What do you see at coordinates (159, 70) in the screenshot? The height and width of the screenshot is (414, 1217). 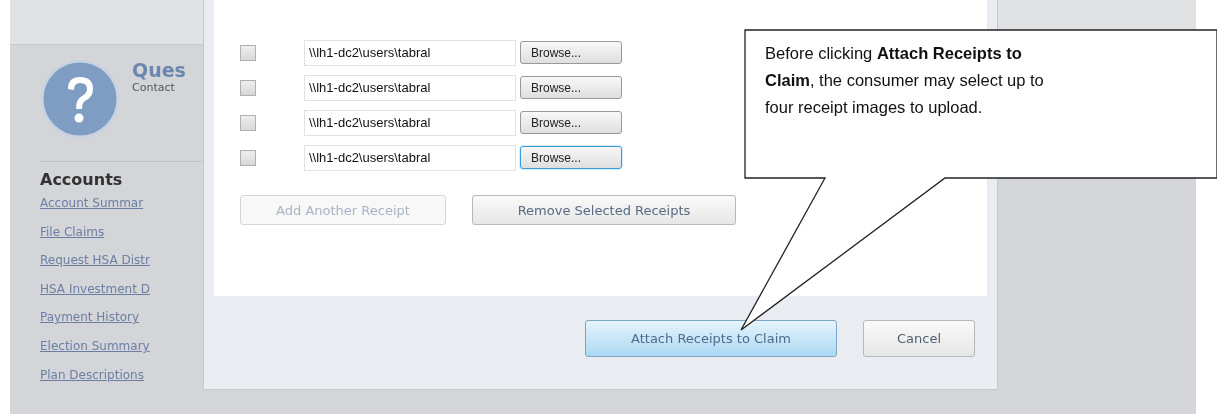 I see `help-title: Ques` at bounding box center [159, 70].